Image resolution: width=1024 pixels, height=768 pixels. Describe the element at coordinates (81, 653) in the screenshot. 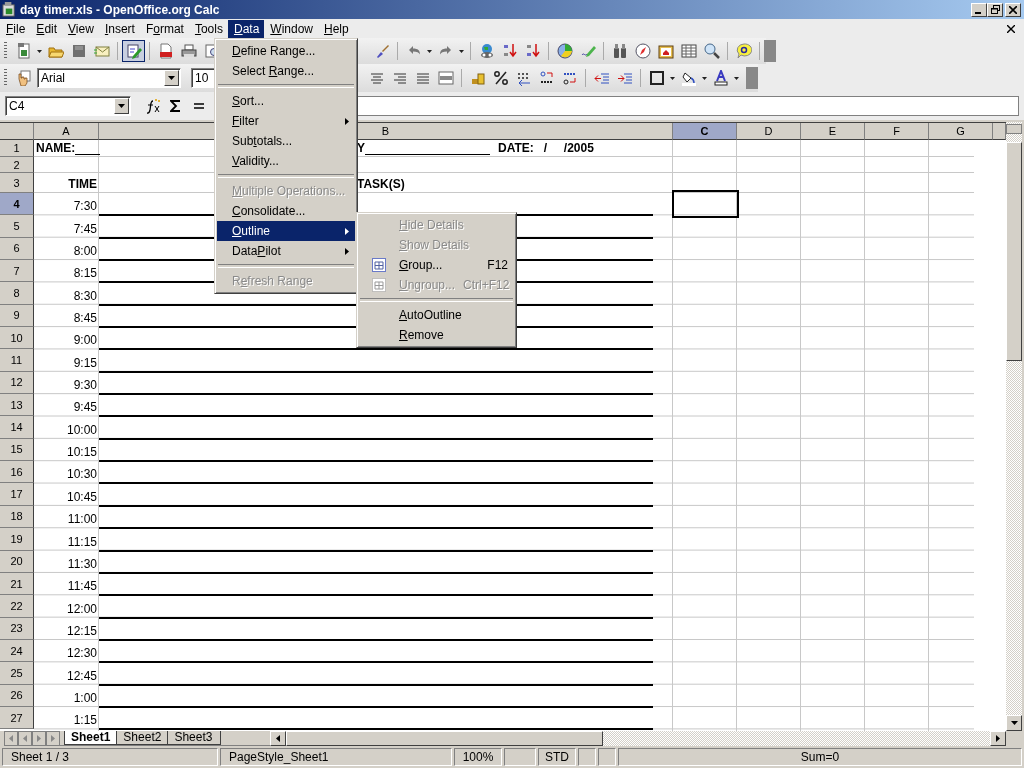

I see `table-cell: 12:30` at that location.